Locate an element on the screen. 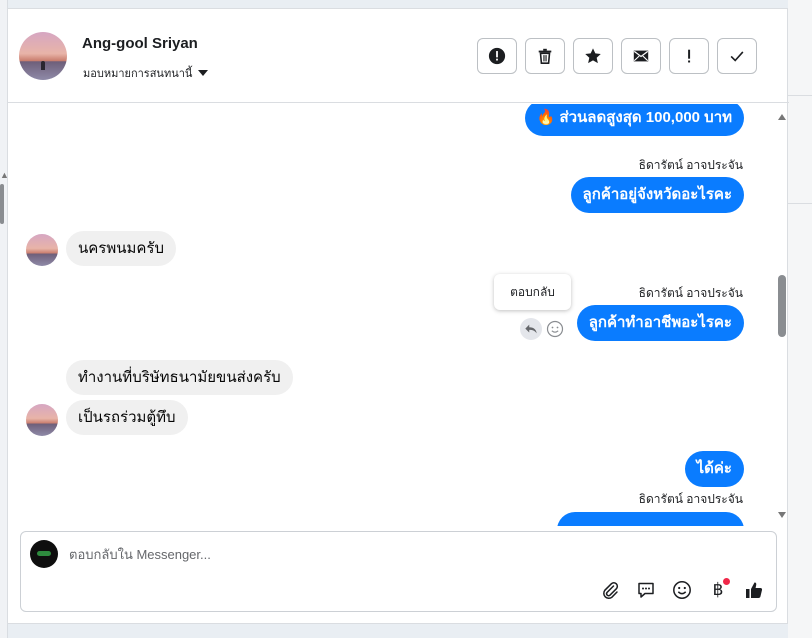  caret-down-icon is located at coordinates (203, 73).